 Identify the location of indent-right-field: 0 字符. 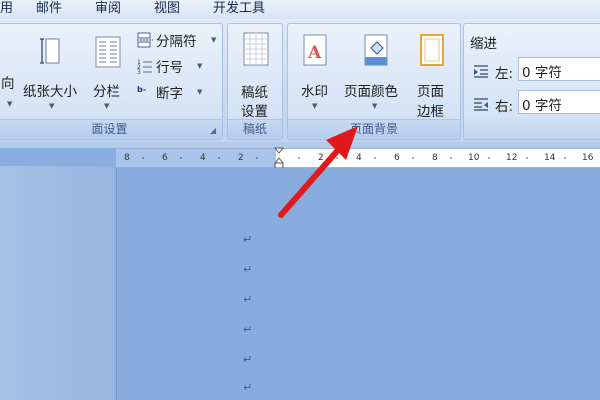
(559, 102).